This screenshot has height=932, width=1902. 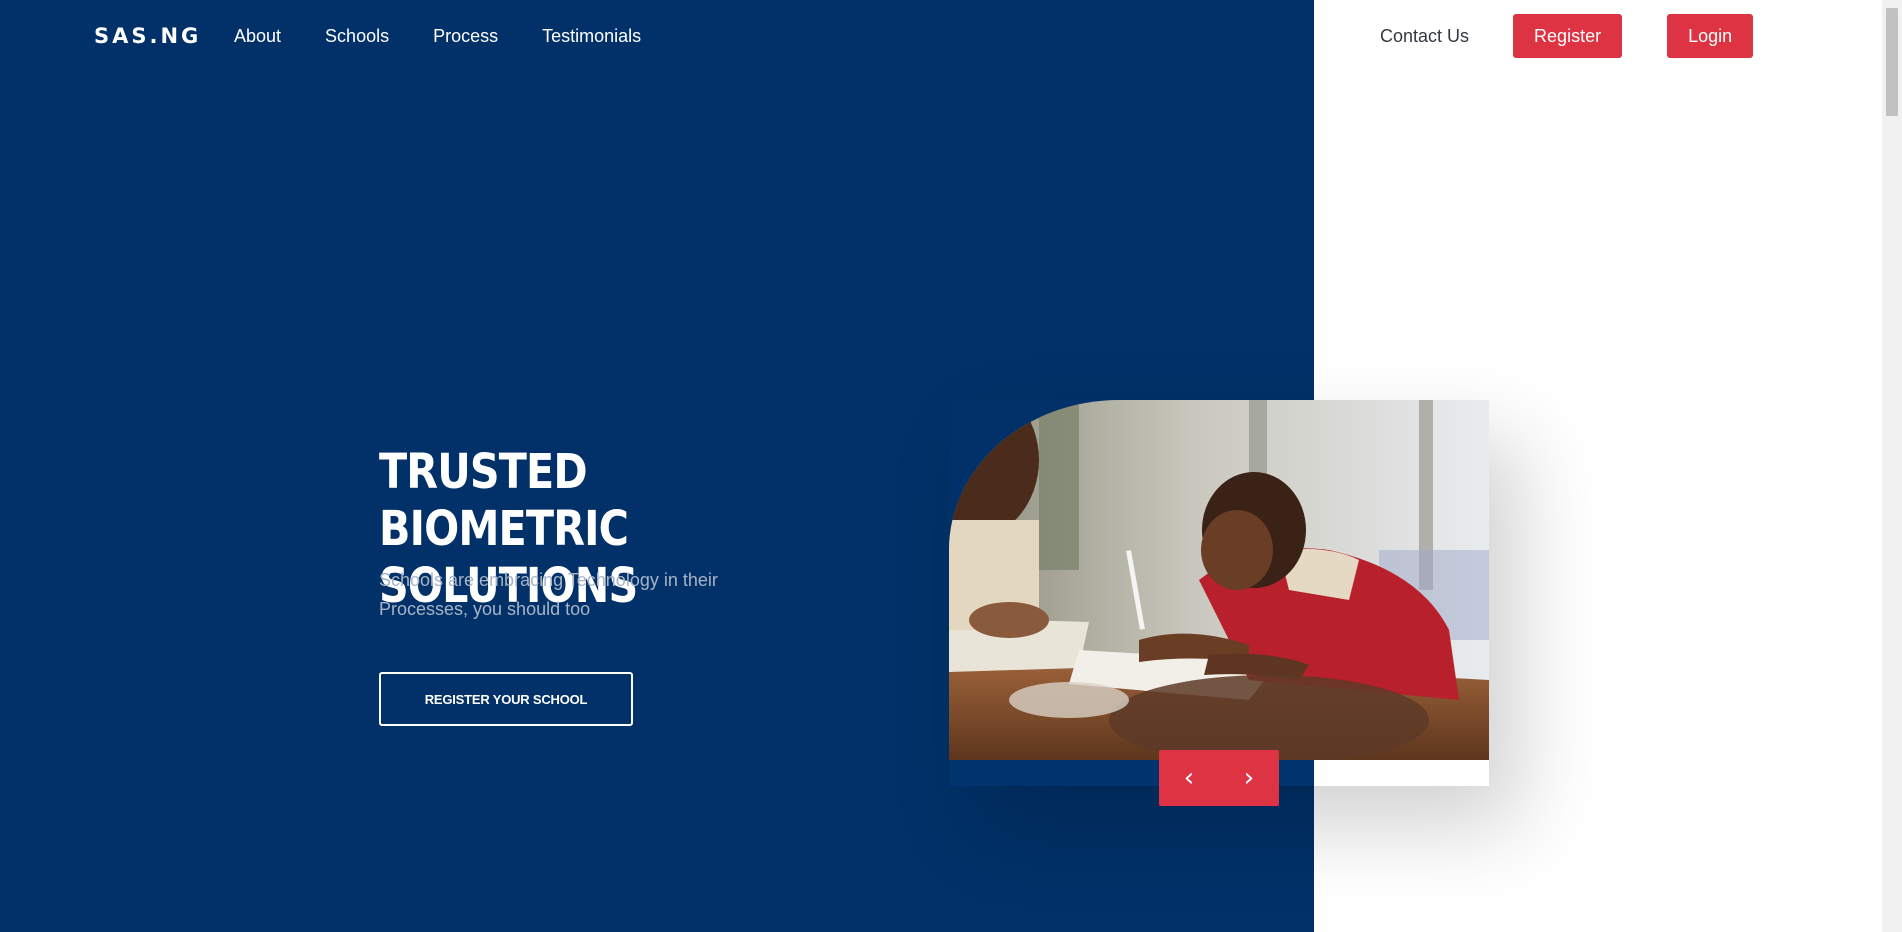 I want to click on nav-about: About, so click(x=257, y=36).